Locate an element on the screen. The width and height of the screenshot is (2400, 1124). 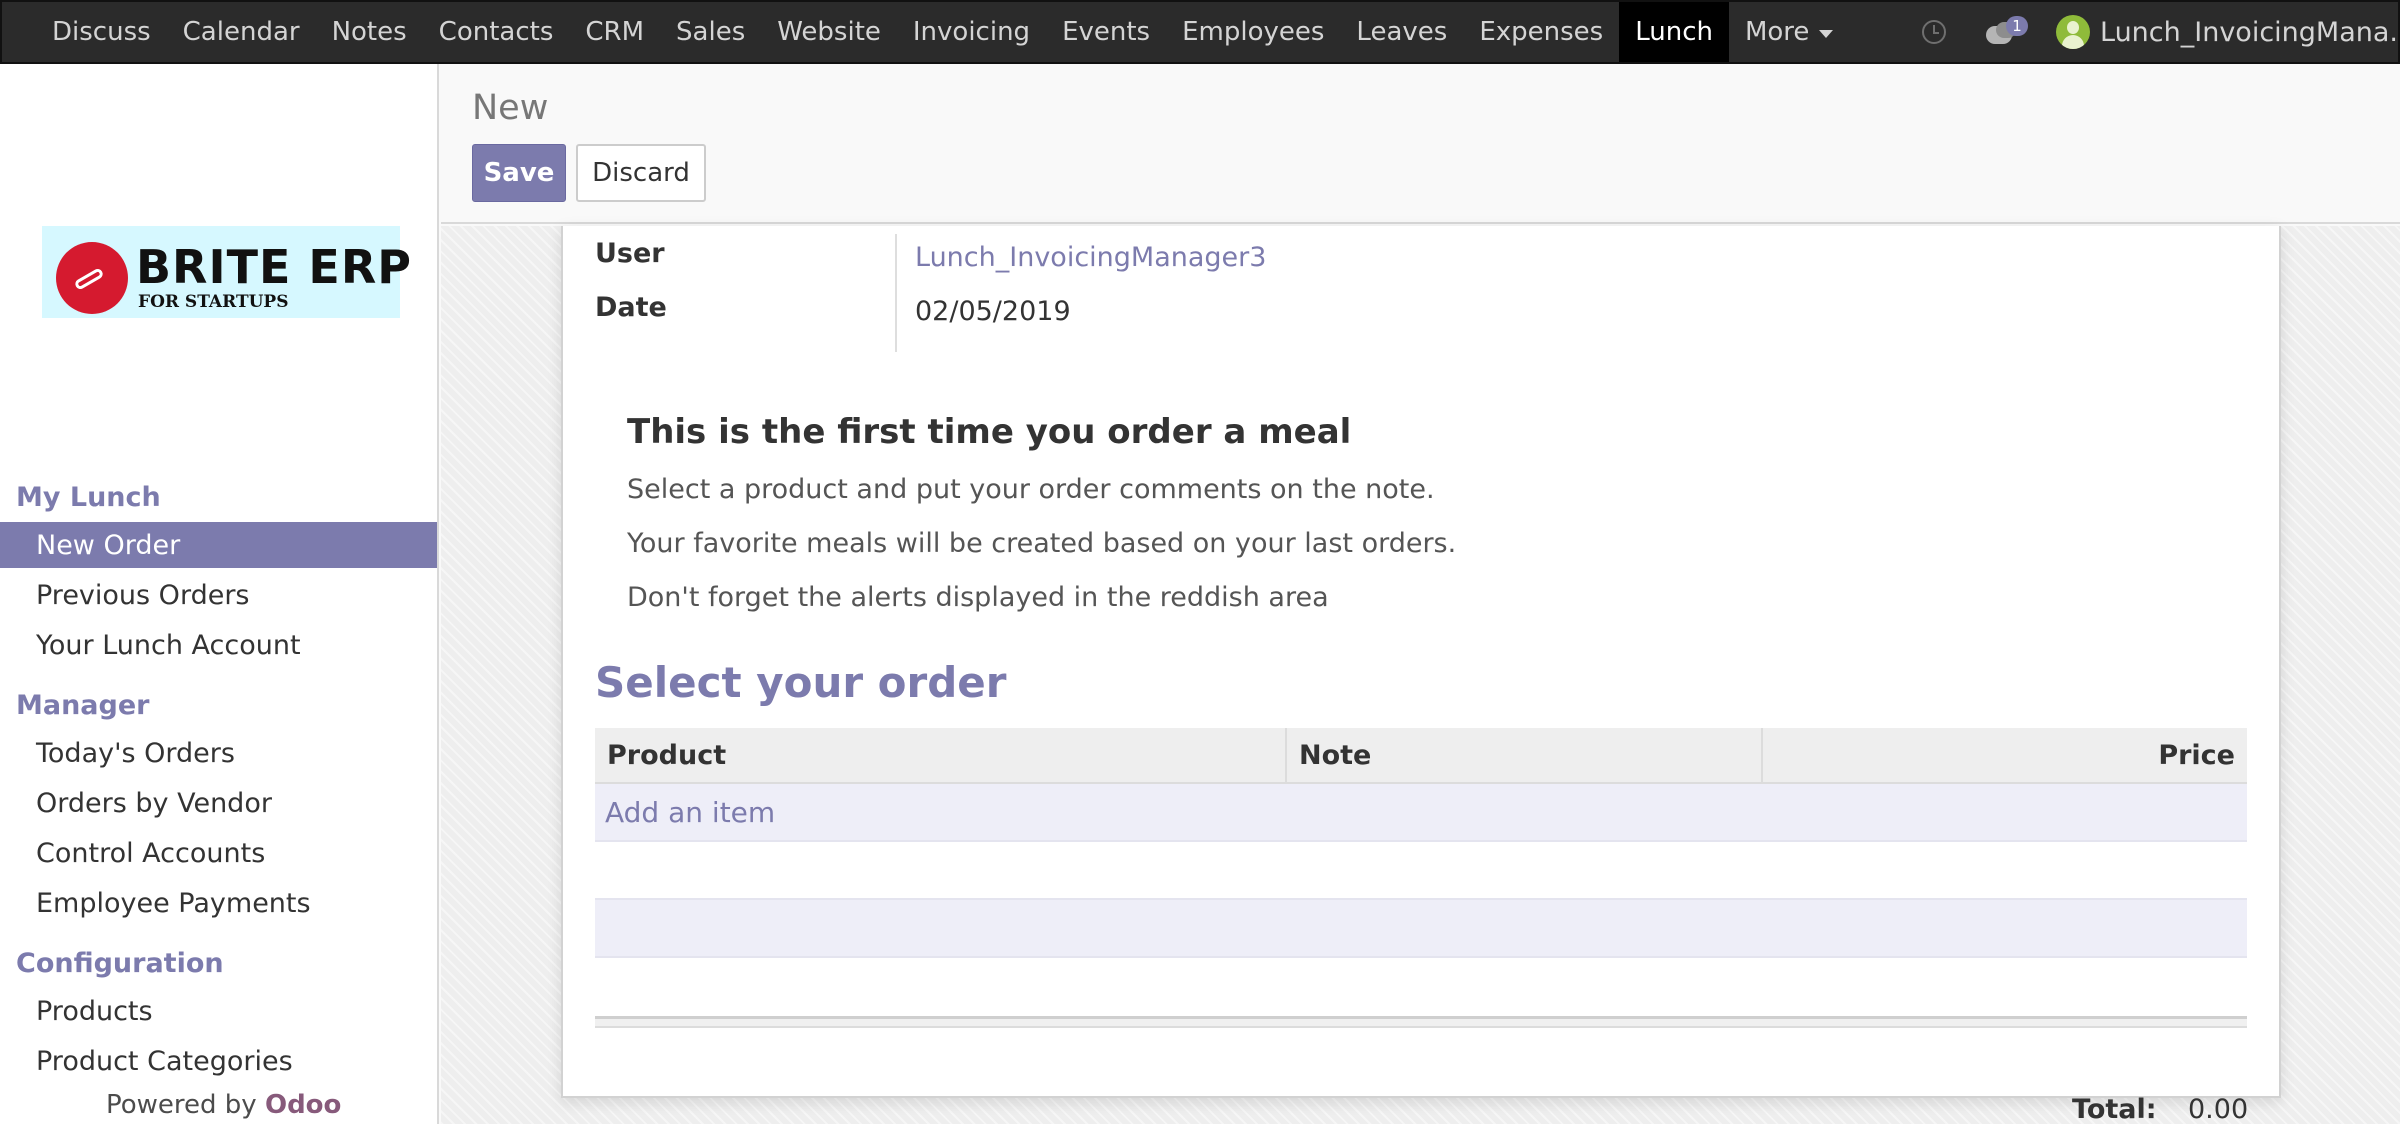
column-note: Note is located at coordinates (1525, 755).